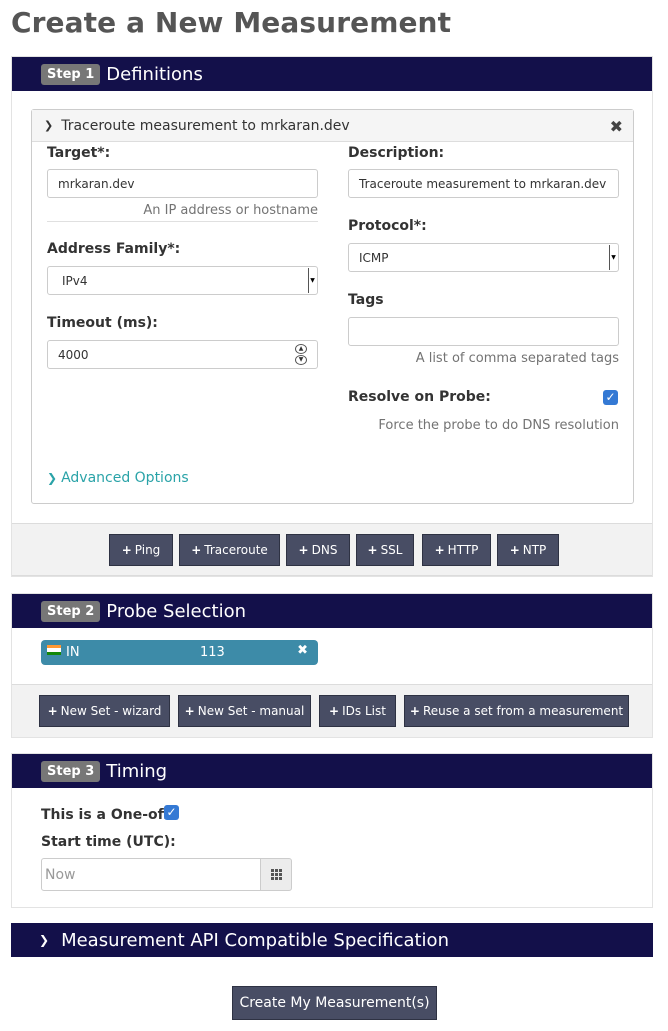 This screenshot has width=668, height=1031. What do you see at coordinates (523, 711) in the screenshot?
I see `reuse-set-label: Reuse a set from a measurement` at bounding box center [523, 711].